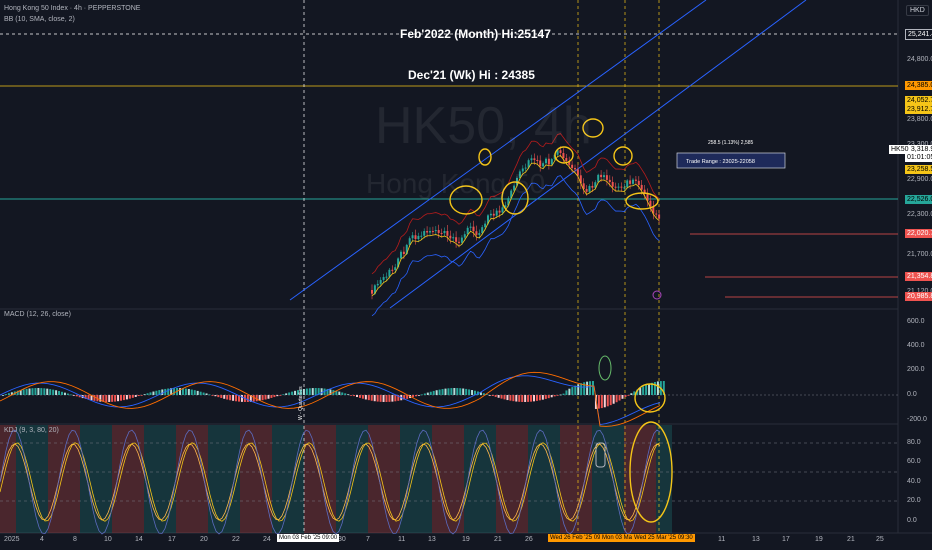 This screenshot has width=932, height=550. Describe the element at coordinates (172, 539) in the screenshot. I see `time-tick-label: 17` at that location.